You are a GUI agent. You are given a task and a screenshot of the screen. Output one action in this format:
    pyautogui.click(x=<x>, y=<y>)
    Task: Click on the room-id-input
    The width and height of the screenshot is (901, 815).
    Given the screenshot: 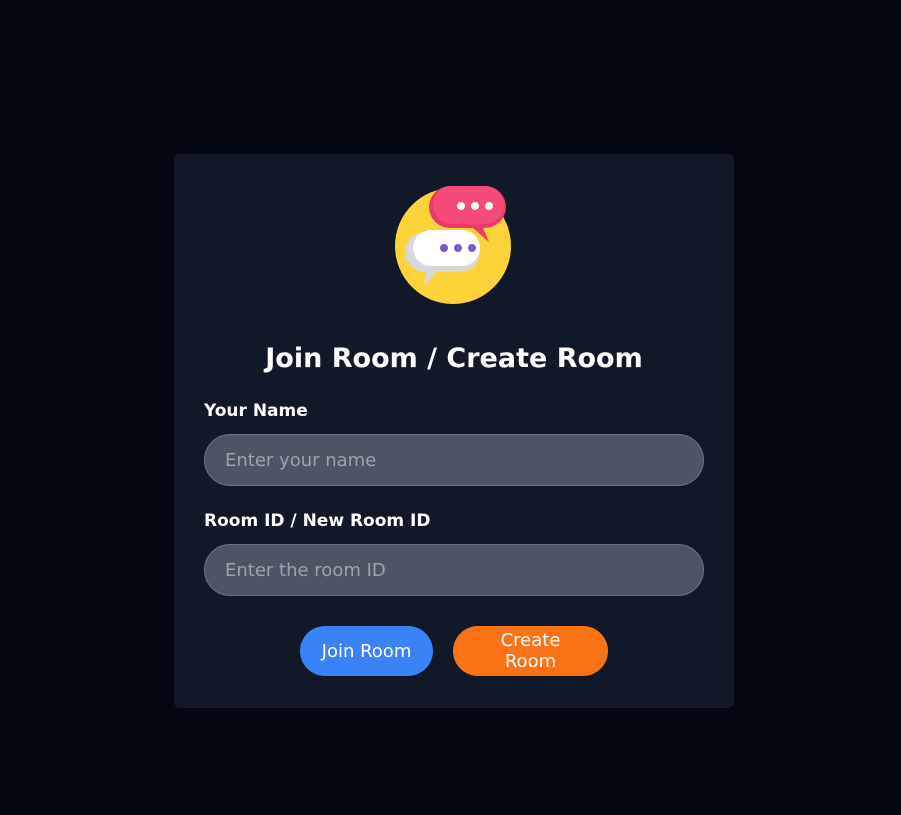 What is the action you would take?
    pyautogui.click(x=454, y=570)
    